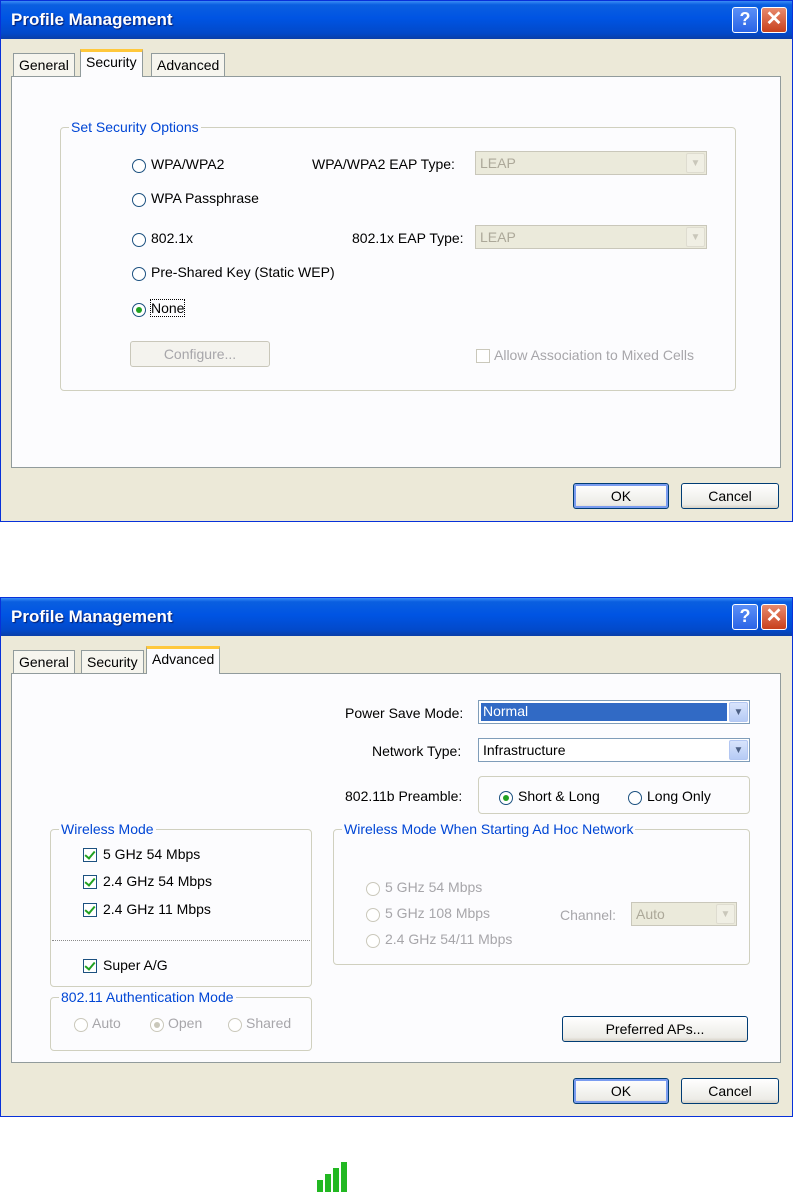  I want to click on signal-strength-icon, so click(332, 1177).